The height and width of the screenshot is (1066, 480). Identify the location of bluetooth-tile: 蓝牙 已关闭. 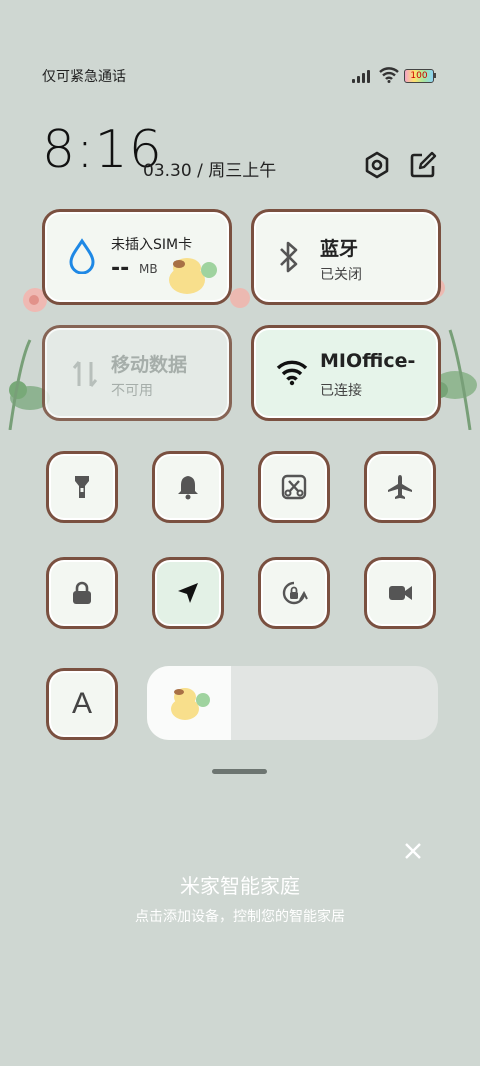
(346, 257).